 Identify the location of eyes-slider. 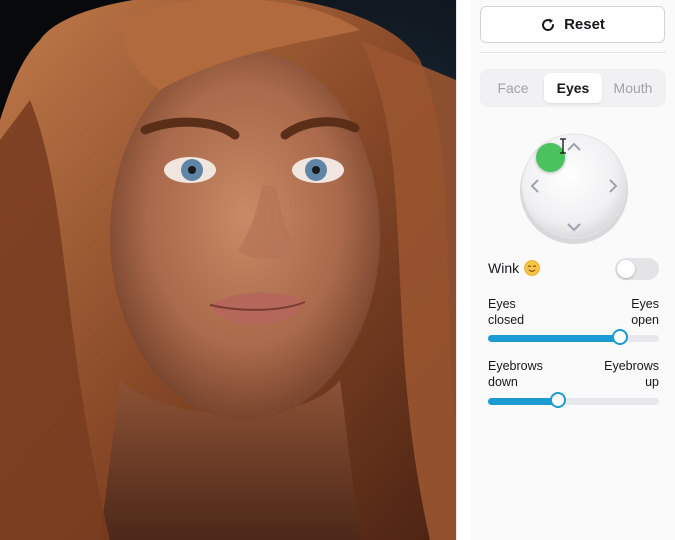
(573, 336).